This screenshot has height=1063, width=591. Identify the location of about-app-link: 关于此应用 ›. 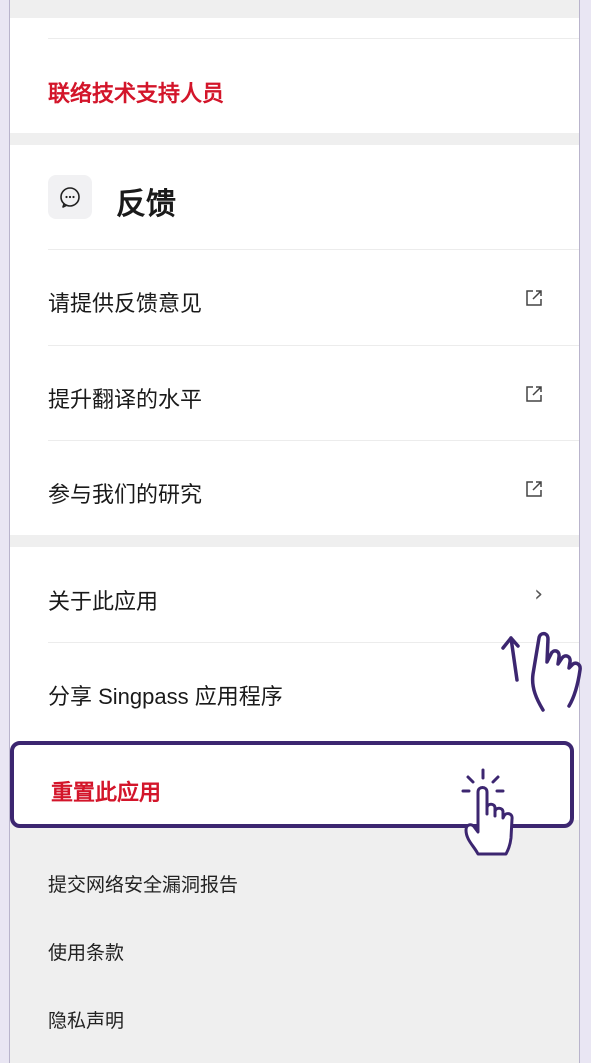
(294, 595).